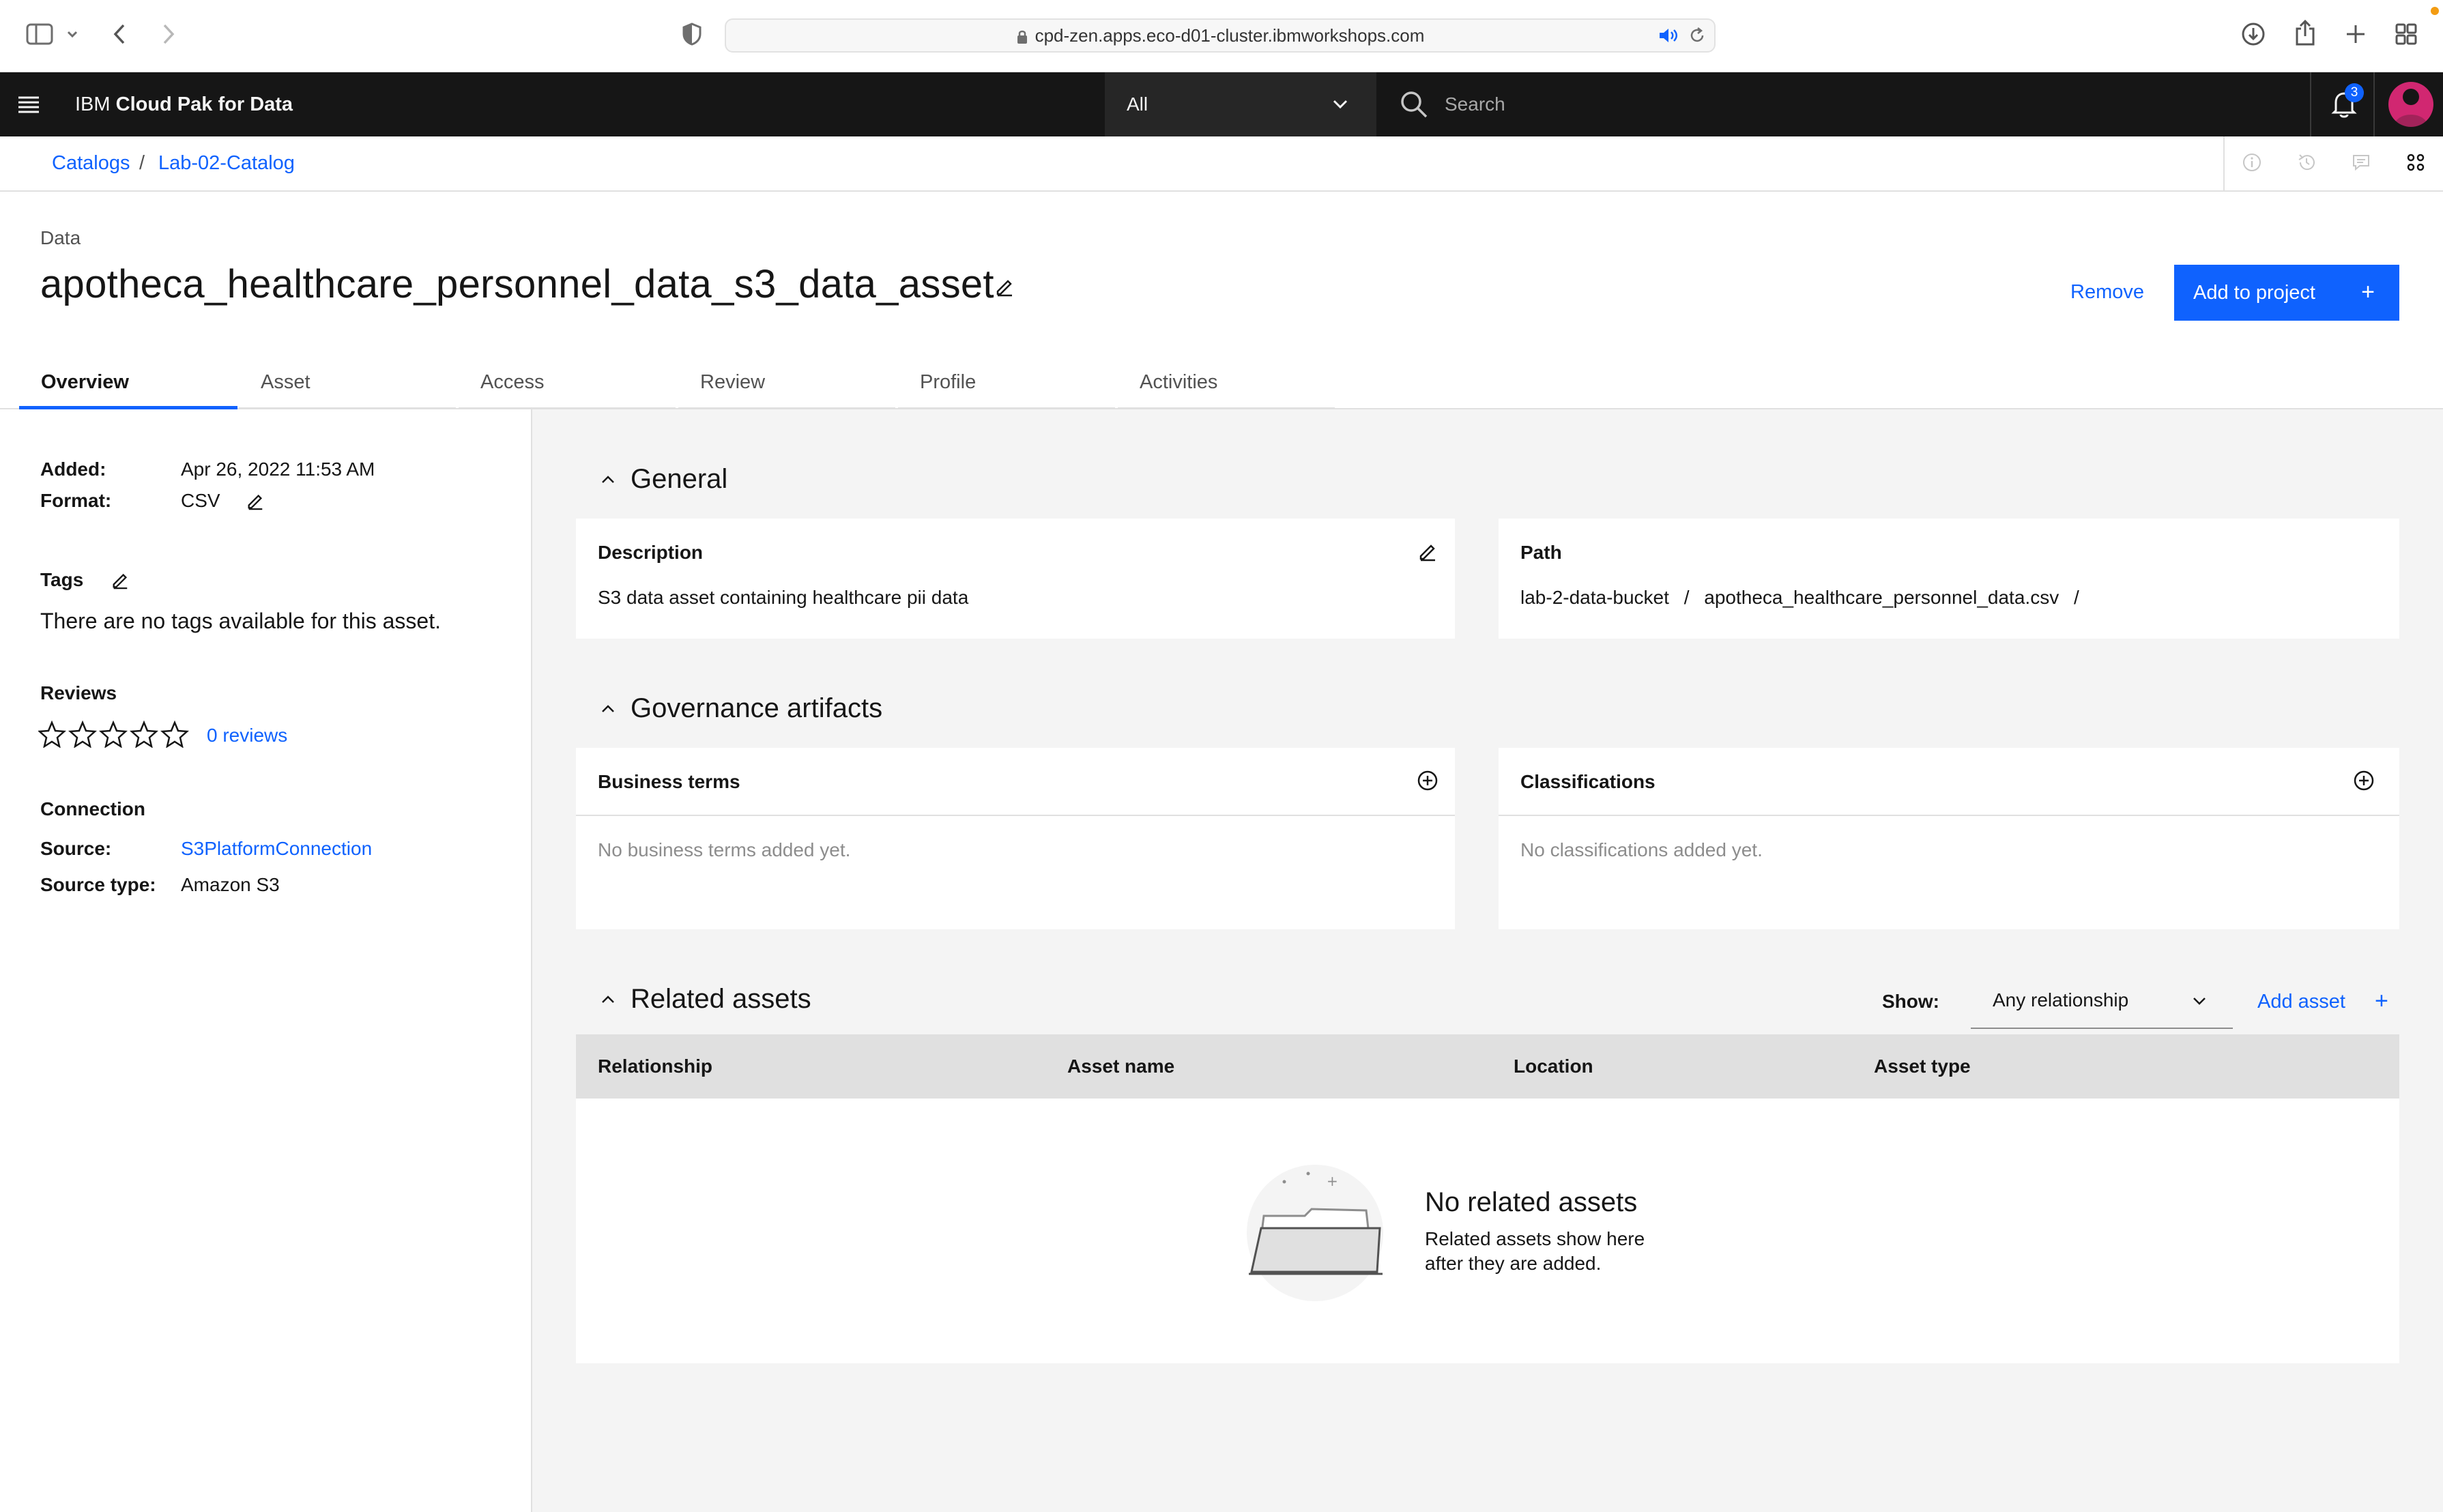 The width and height of the screenshot is (2443, 1512). What do you see at coordinates (2368, 292) in the screenshot?
I see `plus-icon: +` at bounding box center [2368, 292].